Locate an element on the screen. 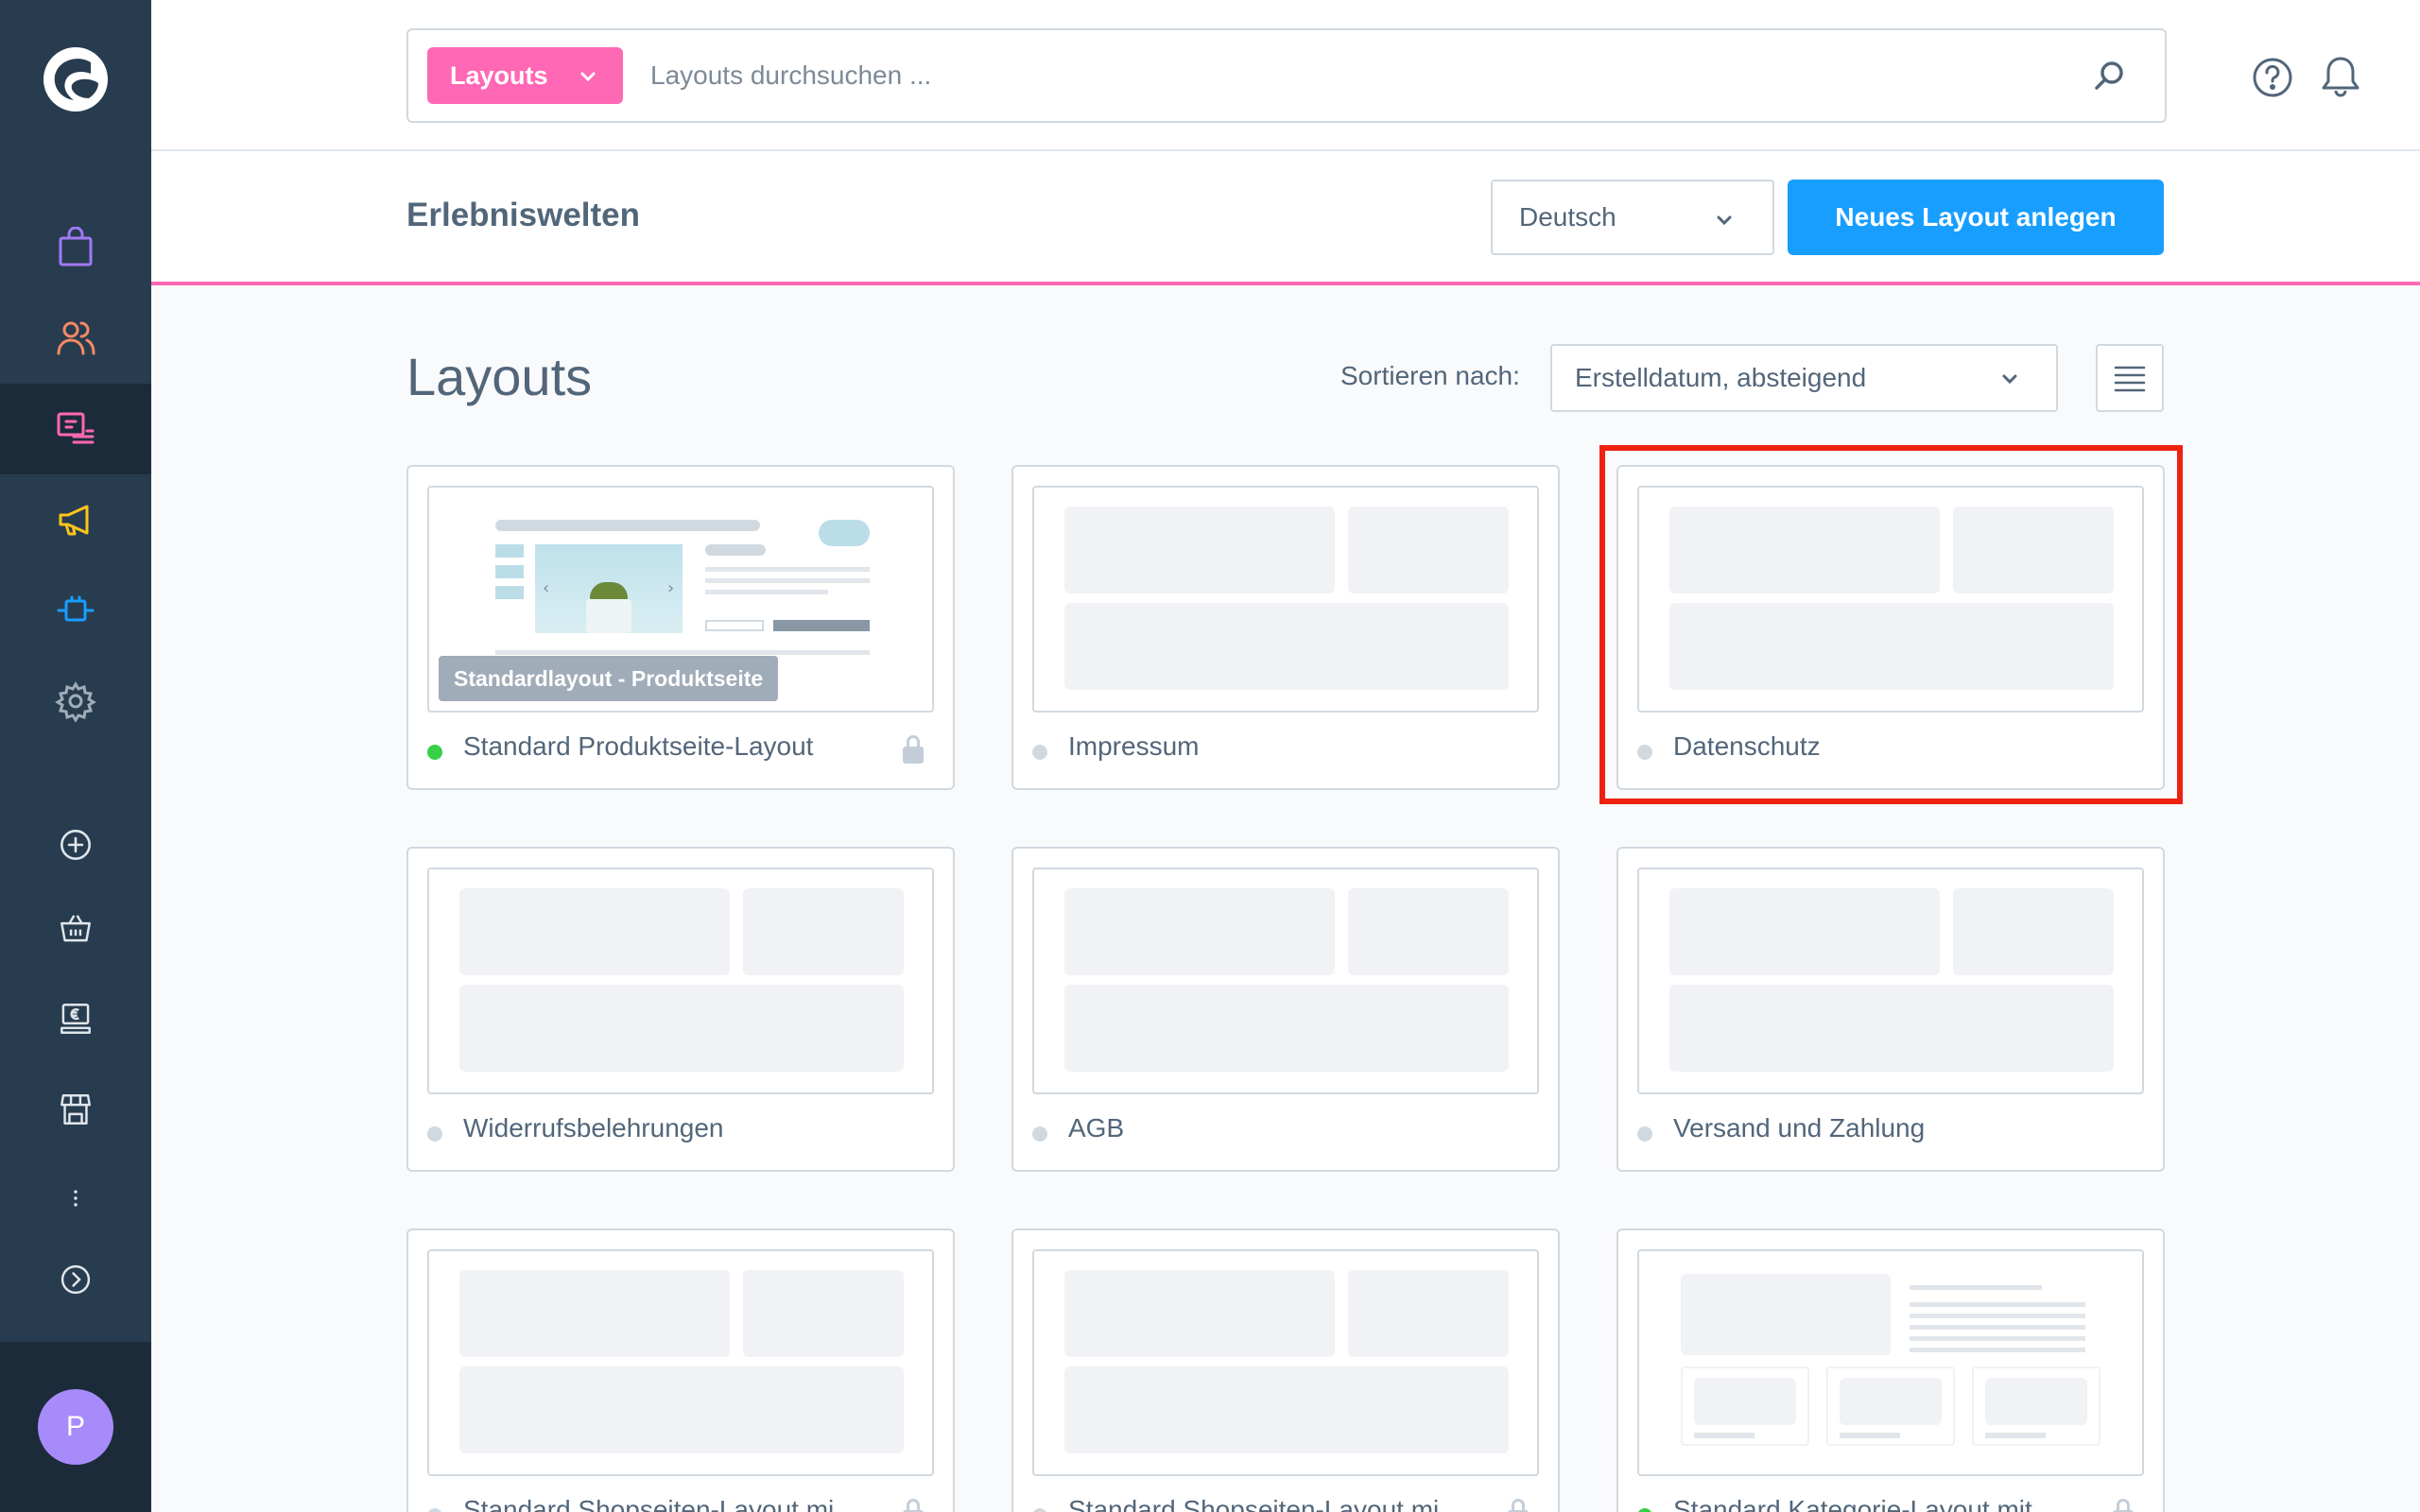 The height and width of the screenshot is (1512, 2420). nav-catalogue is located at coordinates (75, 247).